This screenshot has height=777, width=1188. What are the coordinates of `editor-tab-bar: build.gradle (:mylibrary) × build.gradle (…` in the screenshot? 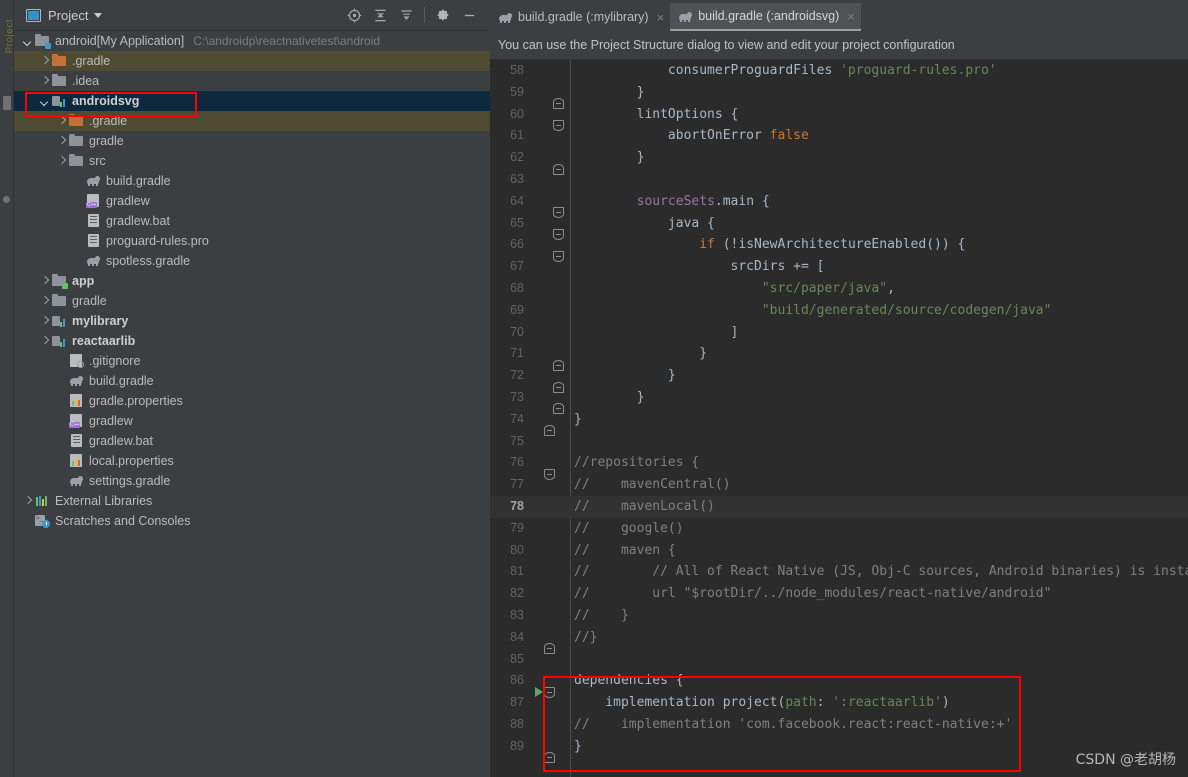 It's located at (839, 15).